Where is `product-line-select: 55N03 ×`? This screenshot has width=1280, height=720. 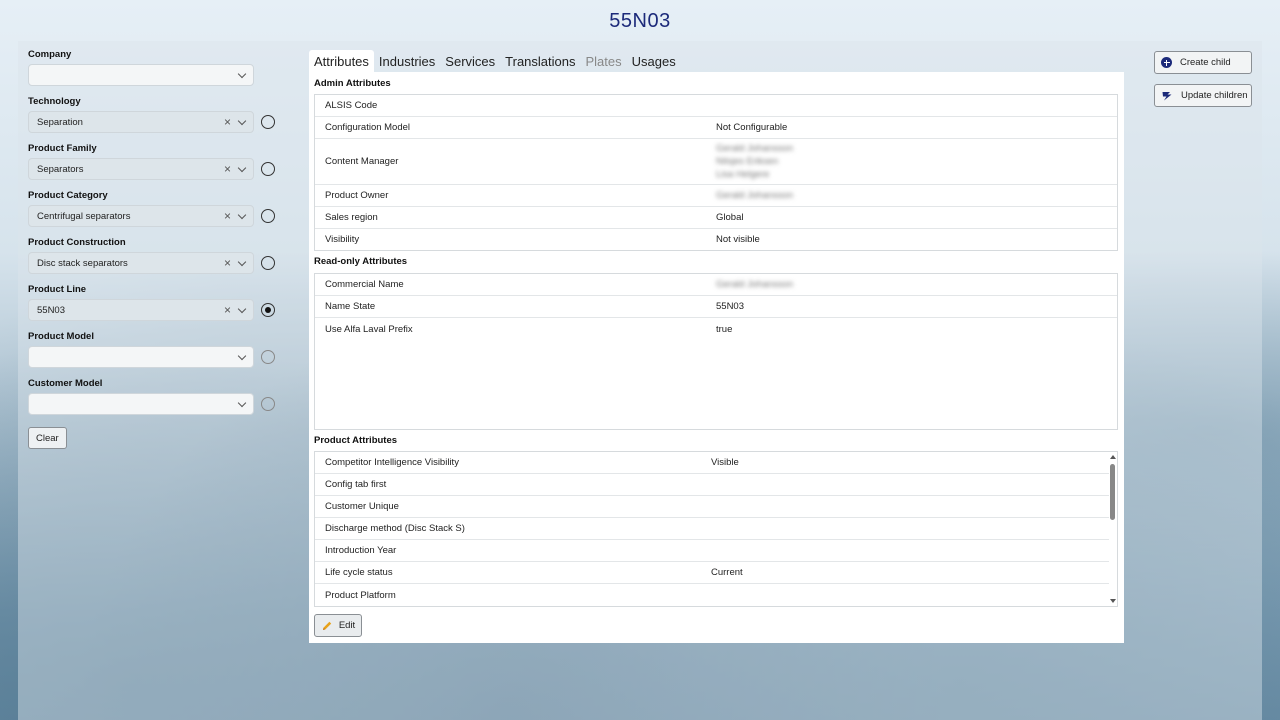 product-line-select: 55N03 × is located at coordinates (141, 310).